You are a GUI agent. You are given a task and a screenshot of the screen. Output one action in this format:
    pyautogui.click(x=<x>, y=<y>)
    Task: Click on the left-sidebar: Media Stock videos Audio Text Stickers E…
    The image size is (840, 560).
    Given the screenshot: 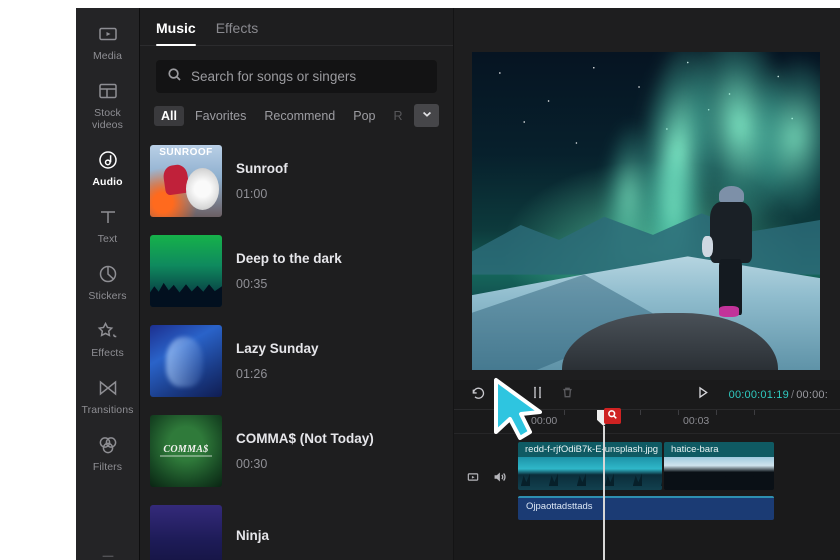 What is the action you would take?
    pyautogui.click(x=108, y=284)
    